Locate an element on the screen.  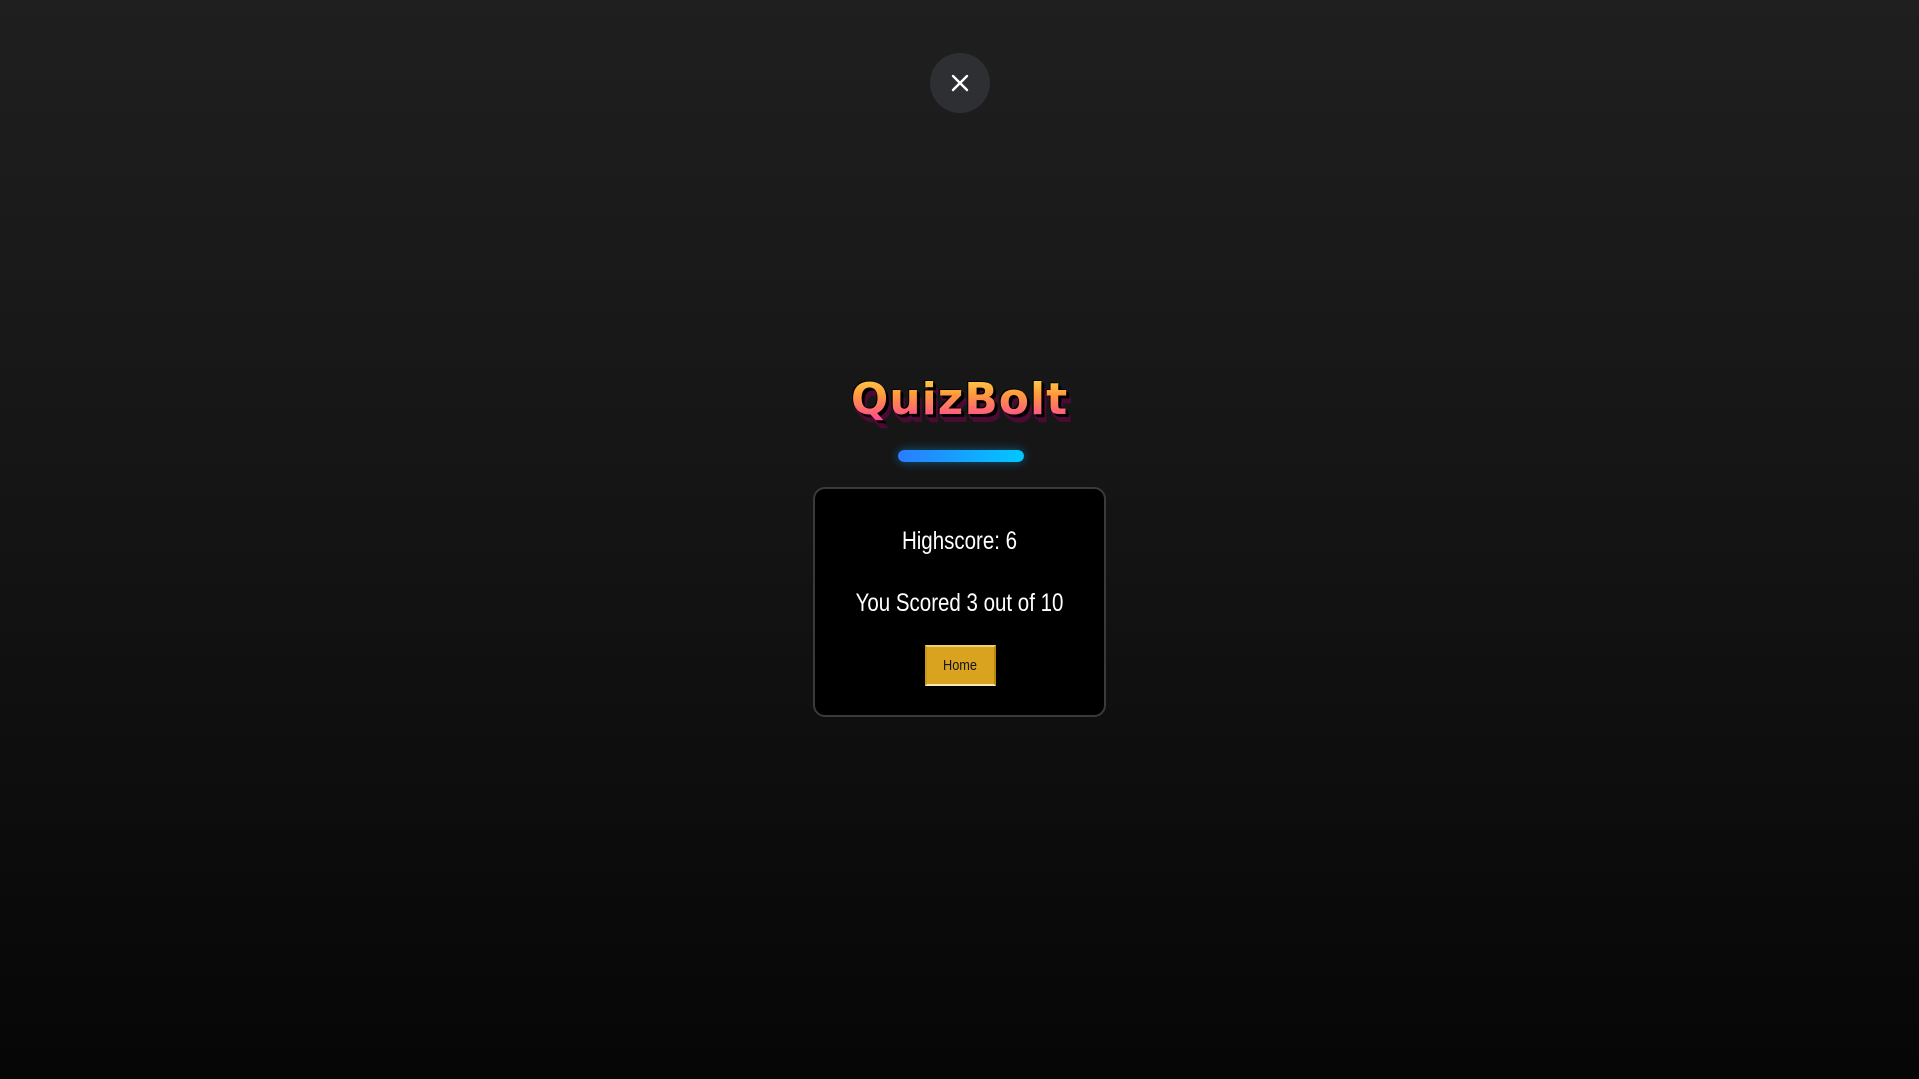
app-logo: QuizBolt is located at coordinates (959, 400).